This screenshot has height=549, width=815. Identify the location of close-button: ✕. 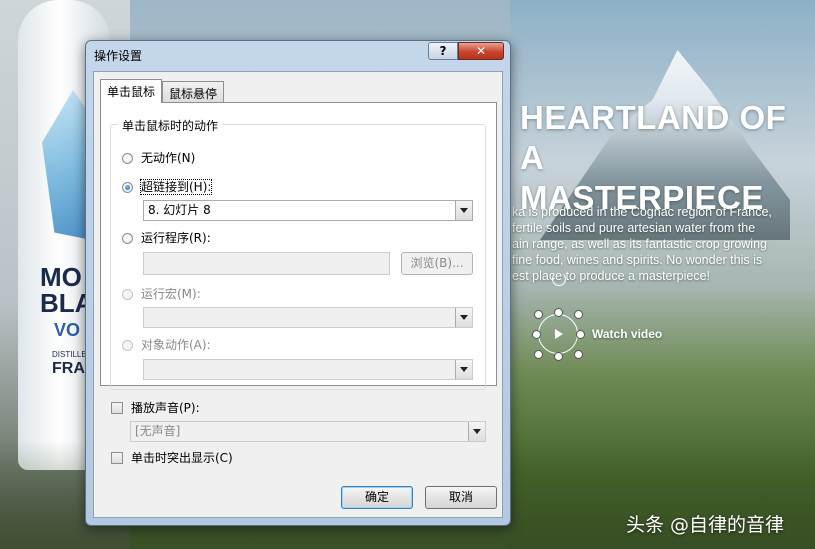
(481, 51).